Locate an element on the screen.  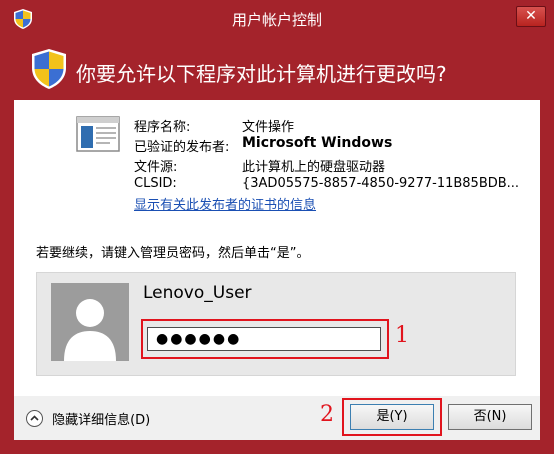
username-label: Lenovo_User is located at coordinates (197, 293).